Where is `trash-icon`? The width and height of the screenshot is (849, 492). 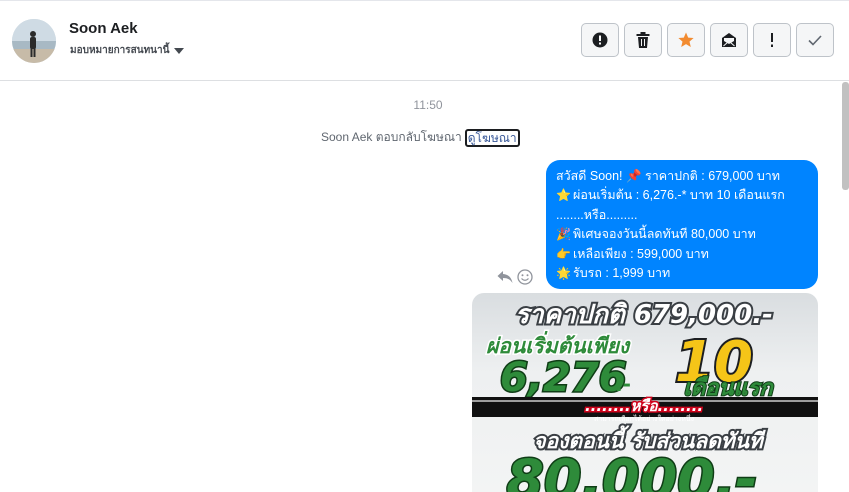 trash-icon is located at coordinates (643, 40).